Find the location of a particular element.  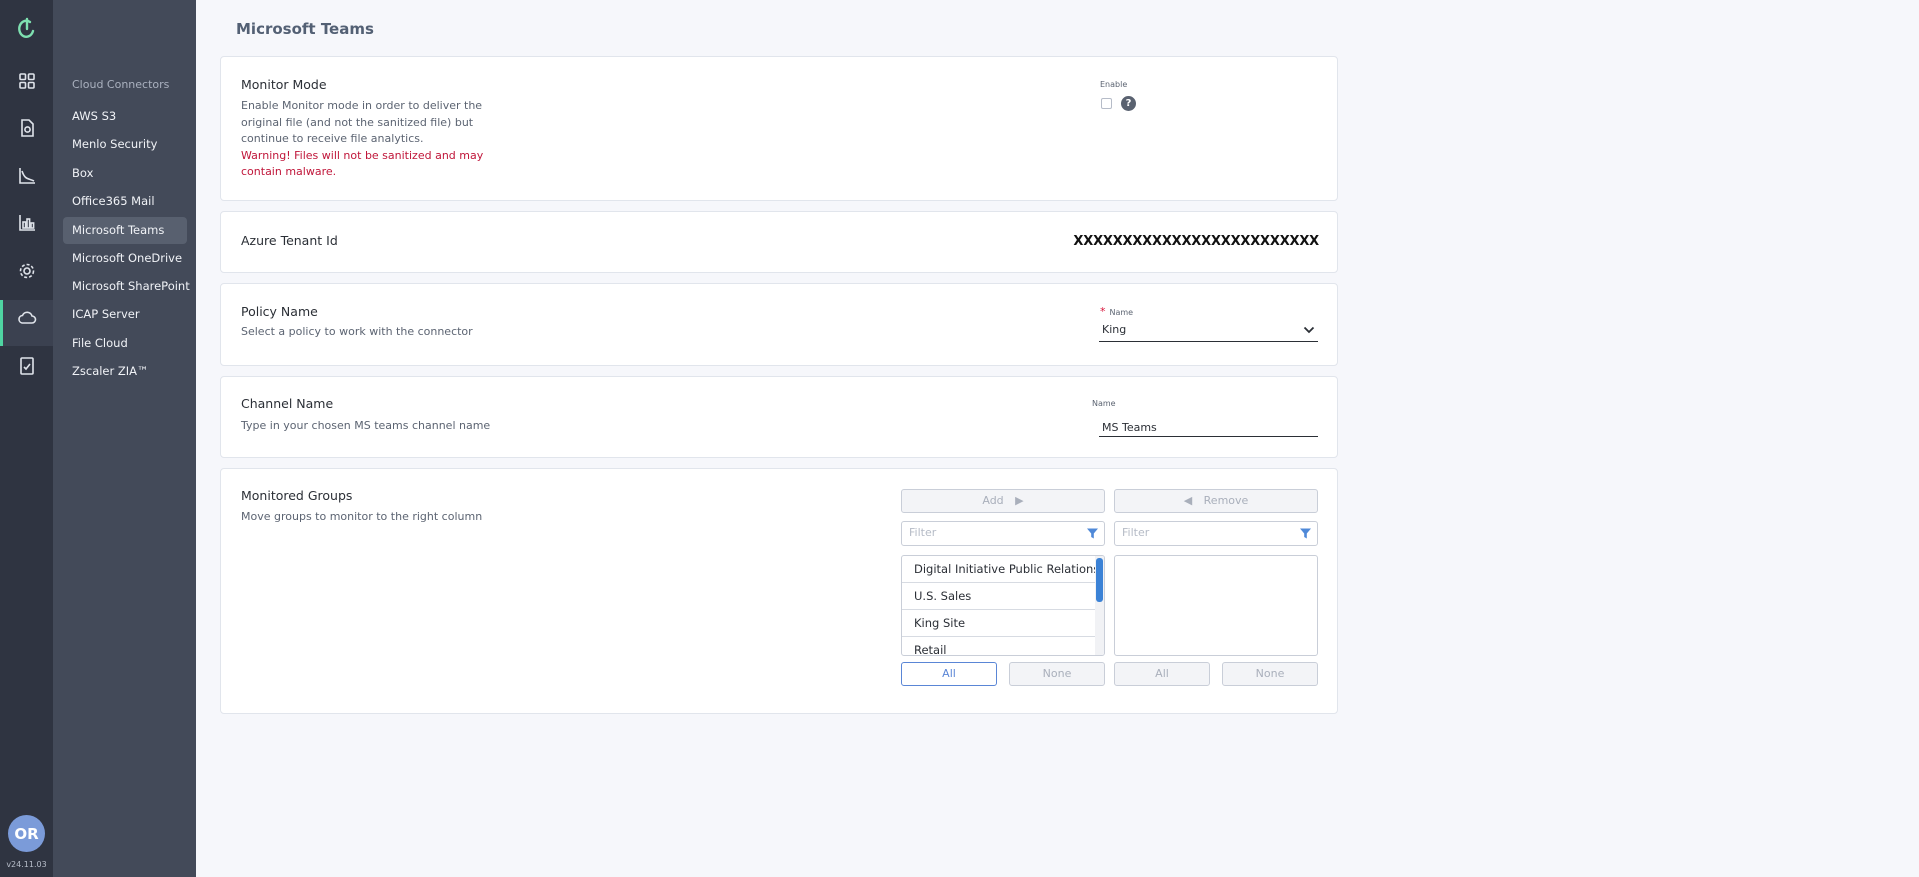

available-filter-field is located at coordinates (1003, 533).